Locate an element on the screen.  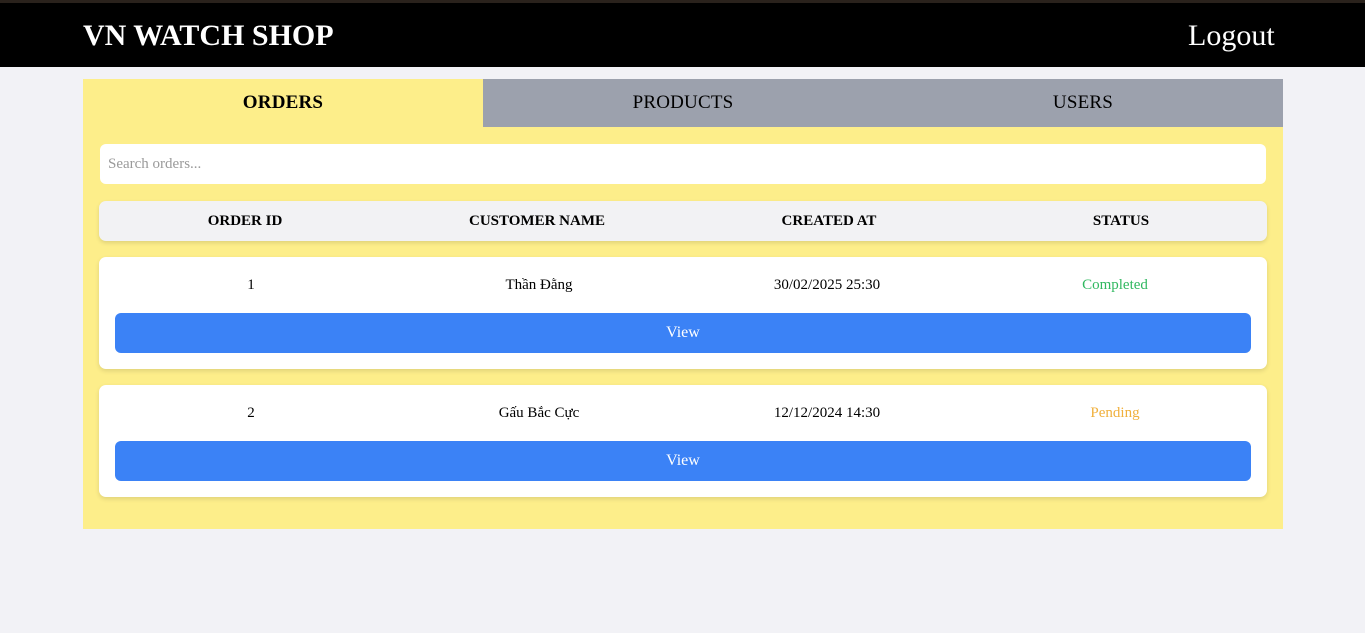
column-header-status: STATUS is located at coordinates (1121, 221).